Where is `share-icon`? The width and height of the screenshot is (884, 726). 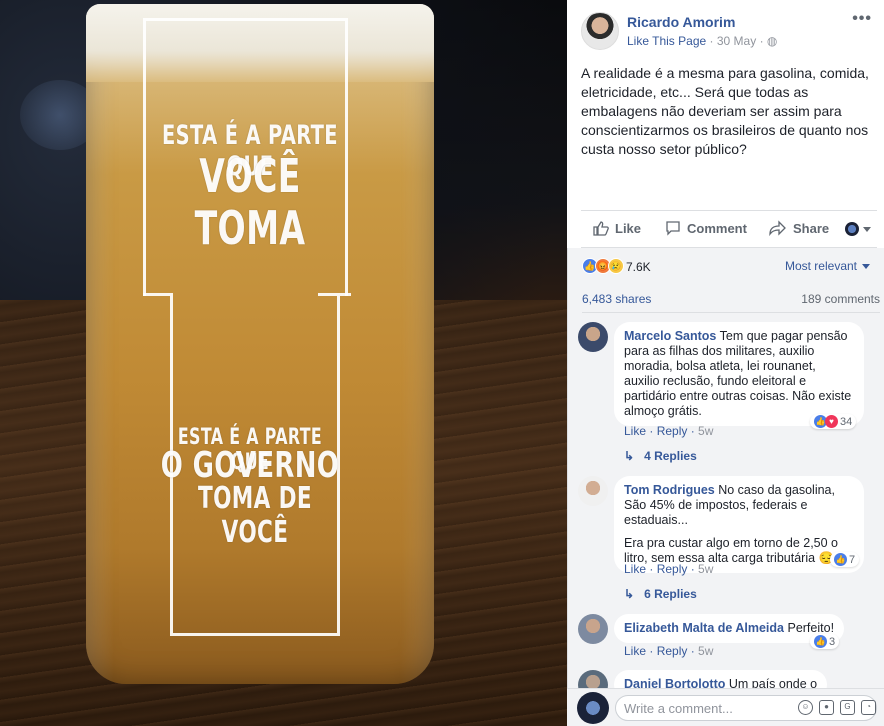
share-icon is located at coordinates (777, 228).